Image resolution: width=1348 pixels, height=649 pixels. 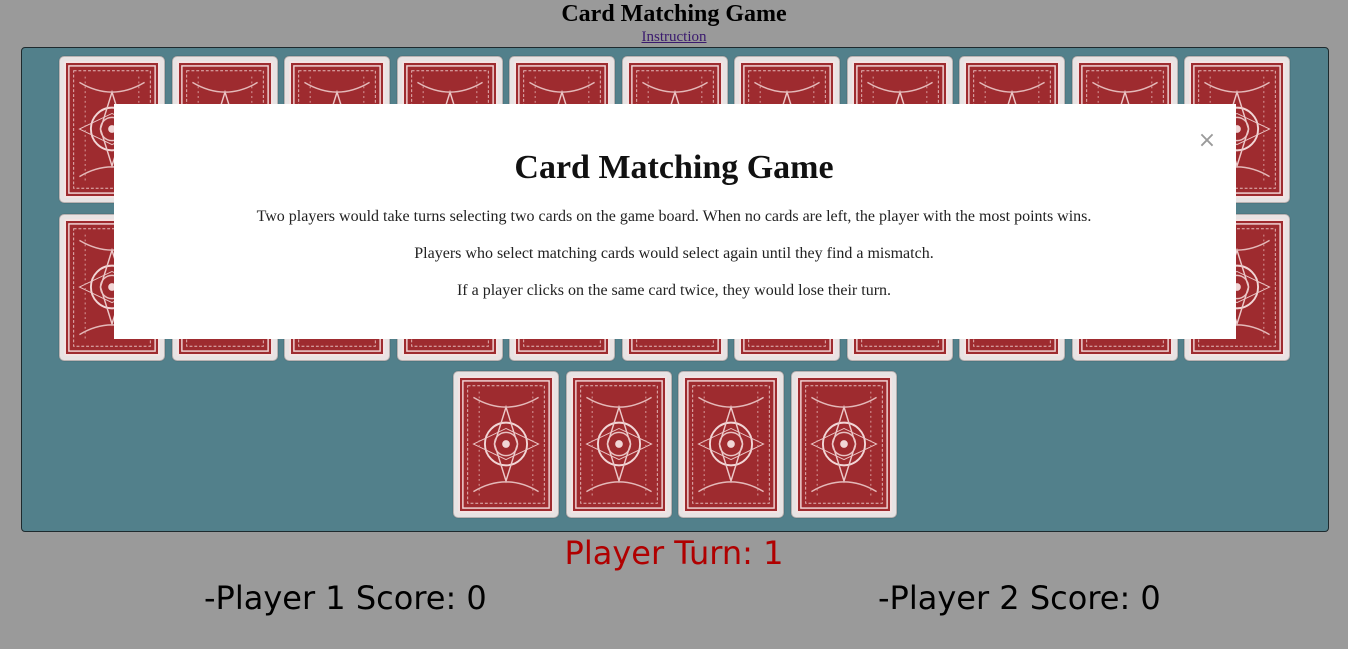 What do you see at coordinates (674, 553) in the screenshot?
I see `player-turn: Player Turn: 1` at bounding box center [674, 553].